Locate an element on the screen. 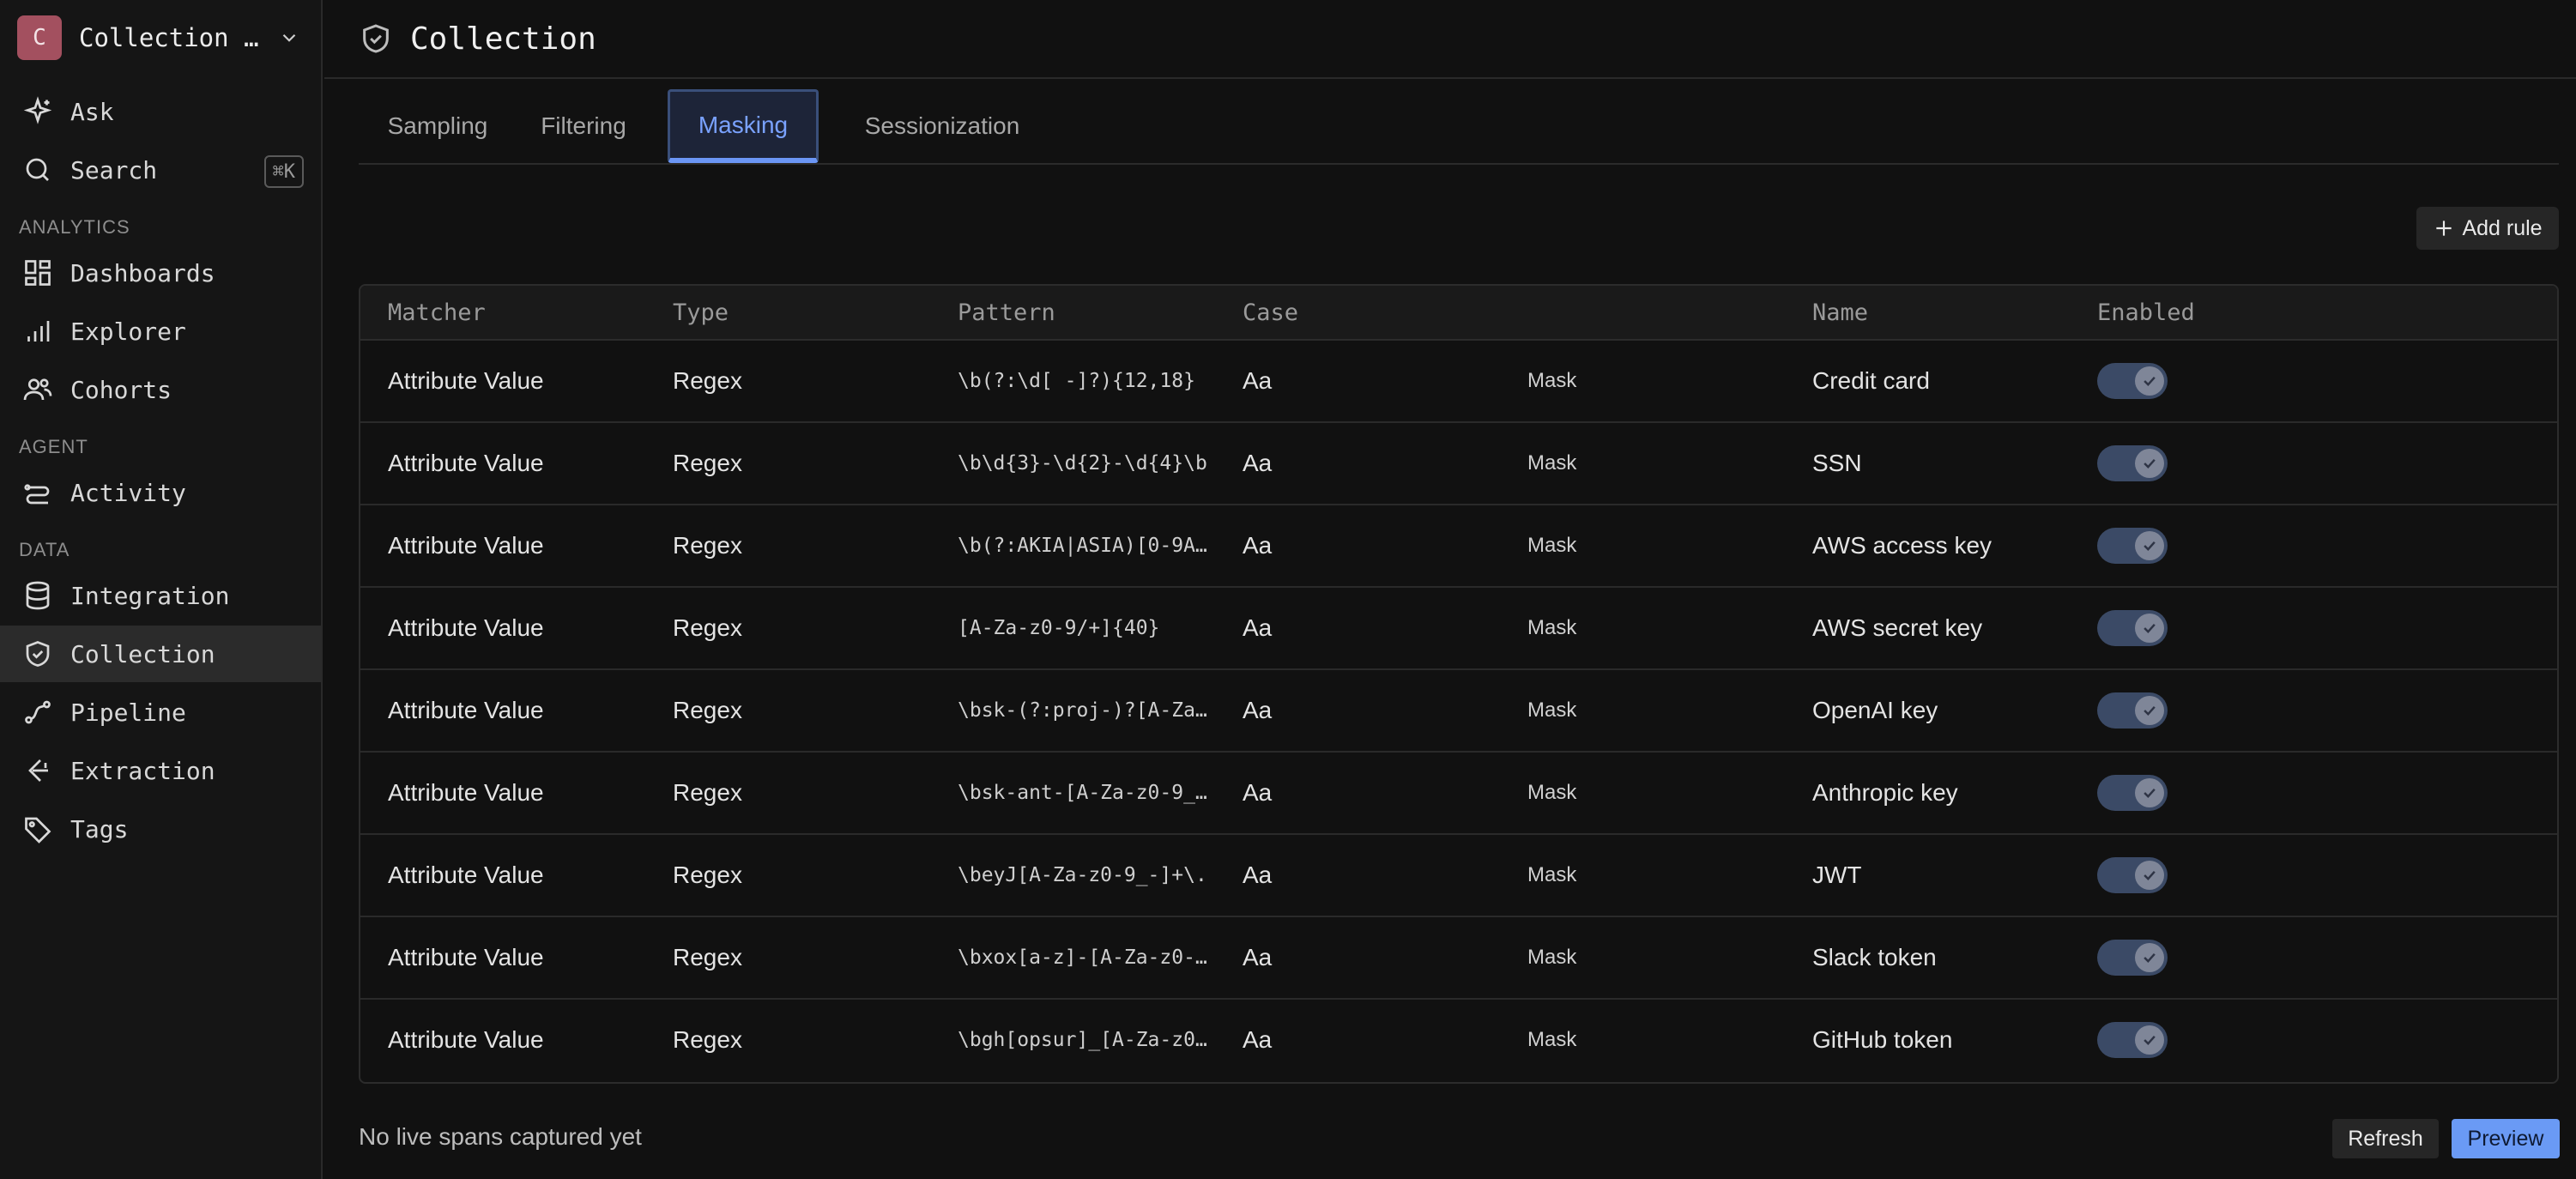  users-icon is located at coordinates (37, 389).